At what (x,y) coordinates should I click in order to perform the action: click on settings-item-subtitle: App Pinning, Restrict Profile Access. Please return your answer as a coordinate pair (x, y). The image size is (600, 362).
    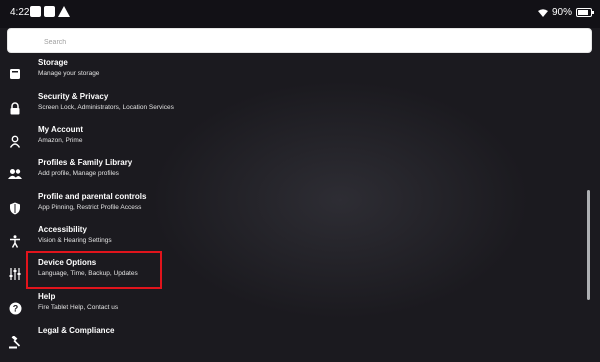
    Looking at the image, I should click on (90, 207).